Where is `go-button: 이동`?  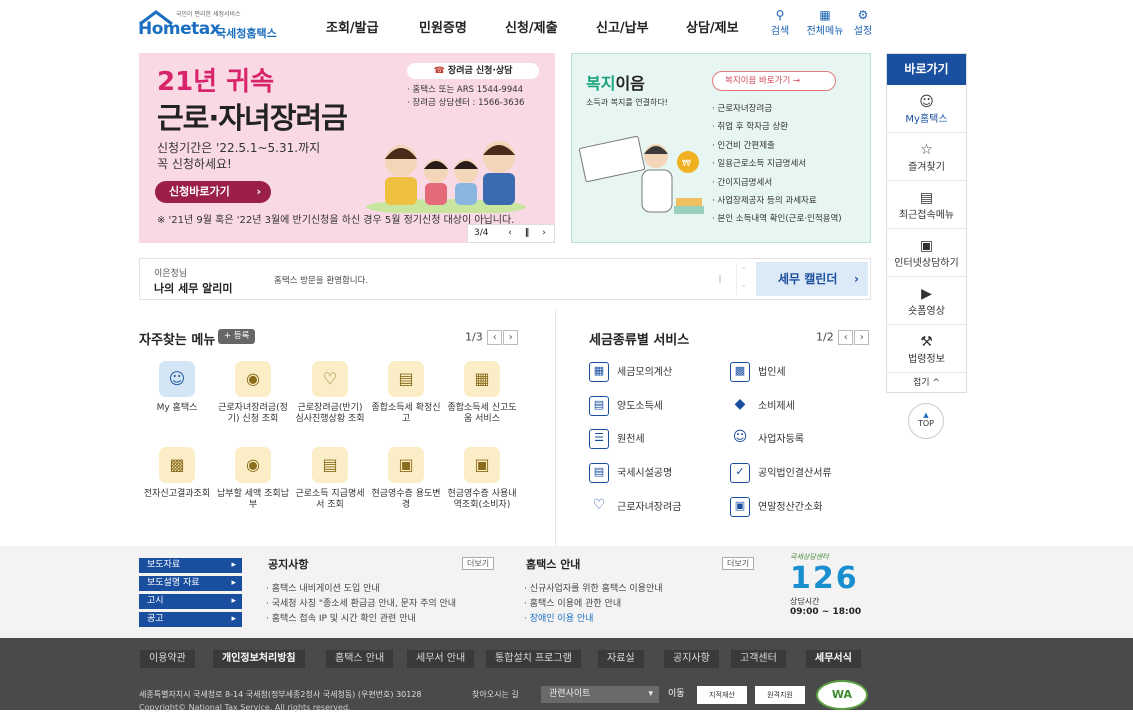
go-button: 이동 is located at coordinates (676, 694).